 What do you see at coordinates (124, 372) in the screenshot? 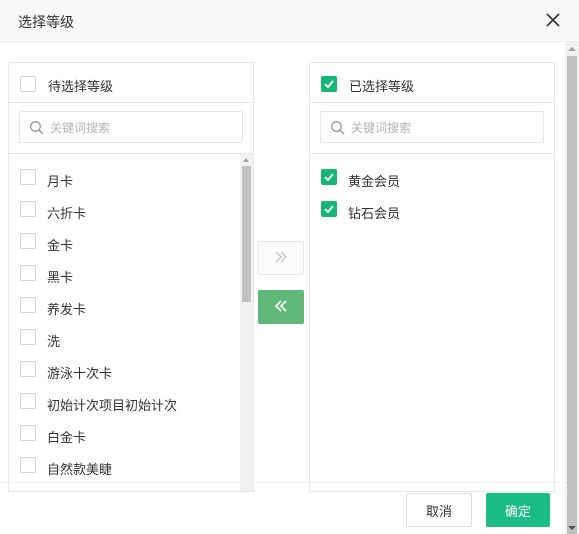
I see `list-item: 游泳十次卡` at bounding box center [124, 372].